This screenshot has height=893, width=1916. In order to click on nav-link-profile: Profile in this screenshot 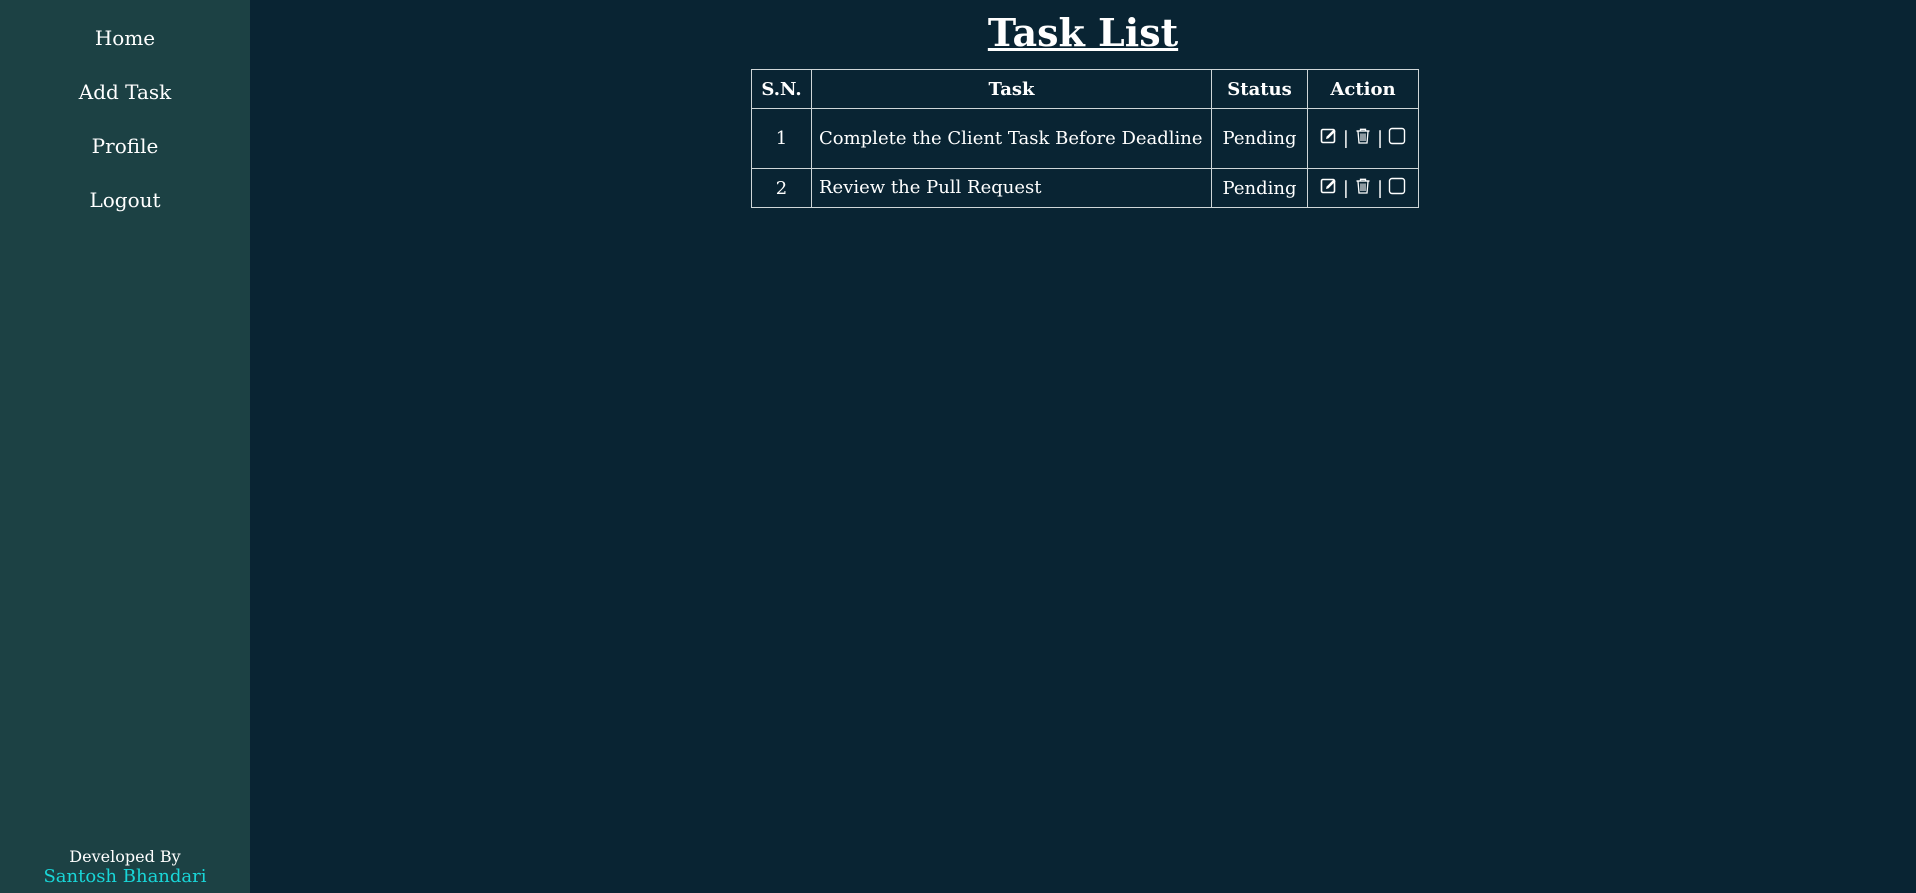, I will do `click(125, 146)`.